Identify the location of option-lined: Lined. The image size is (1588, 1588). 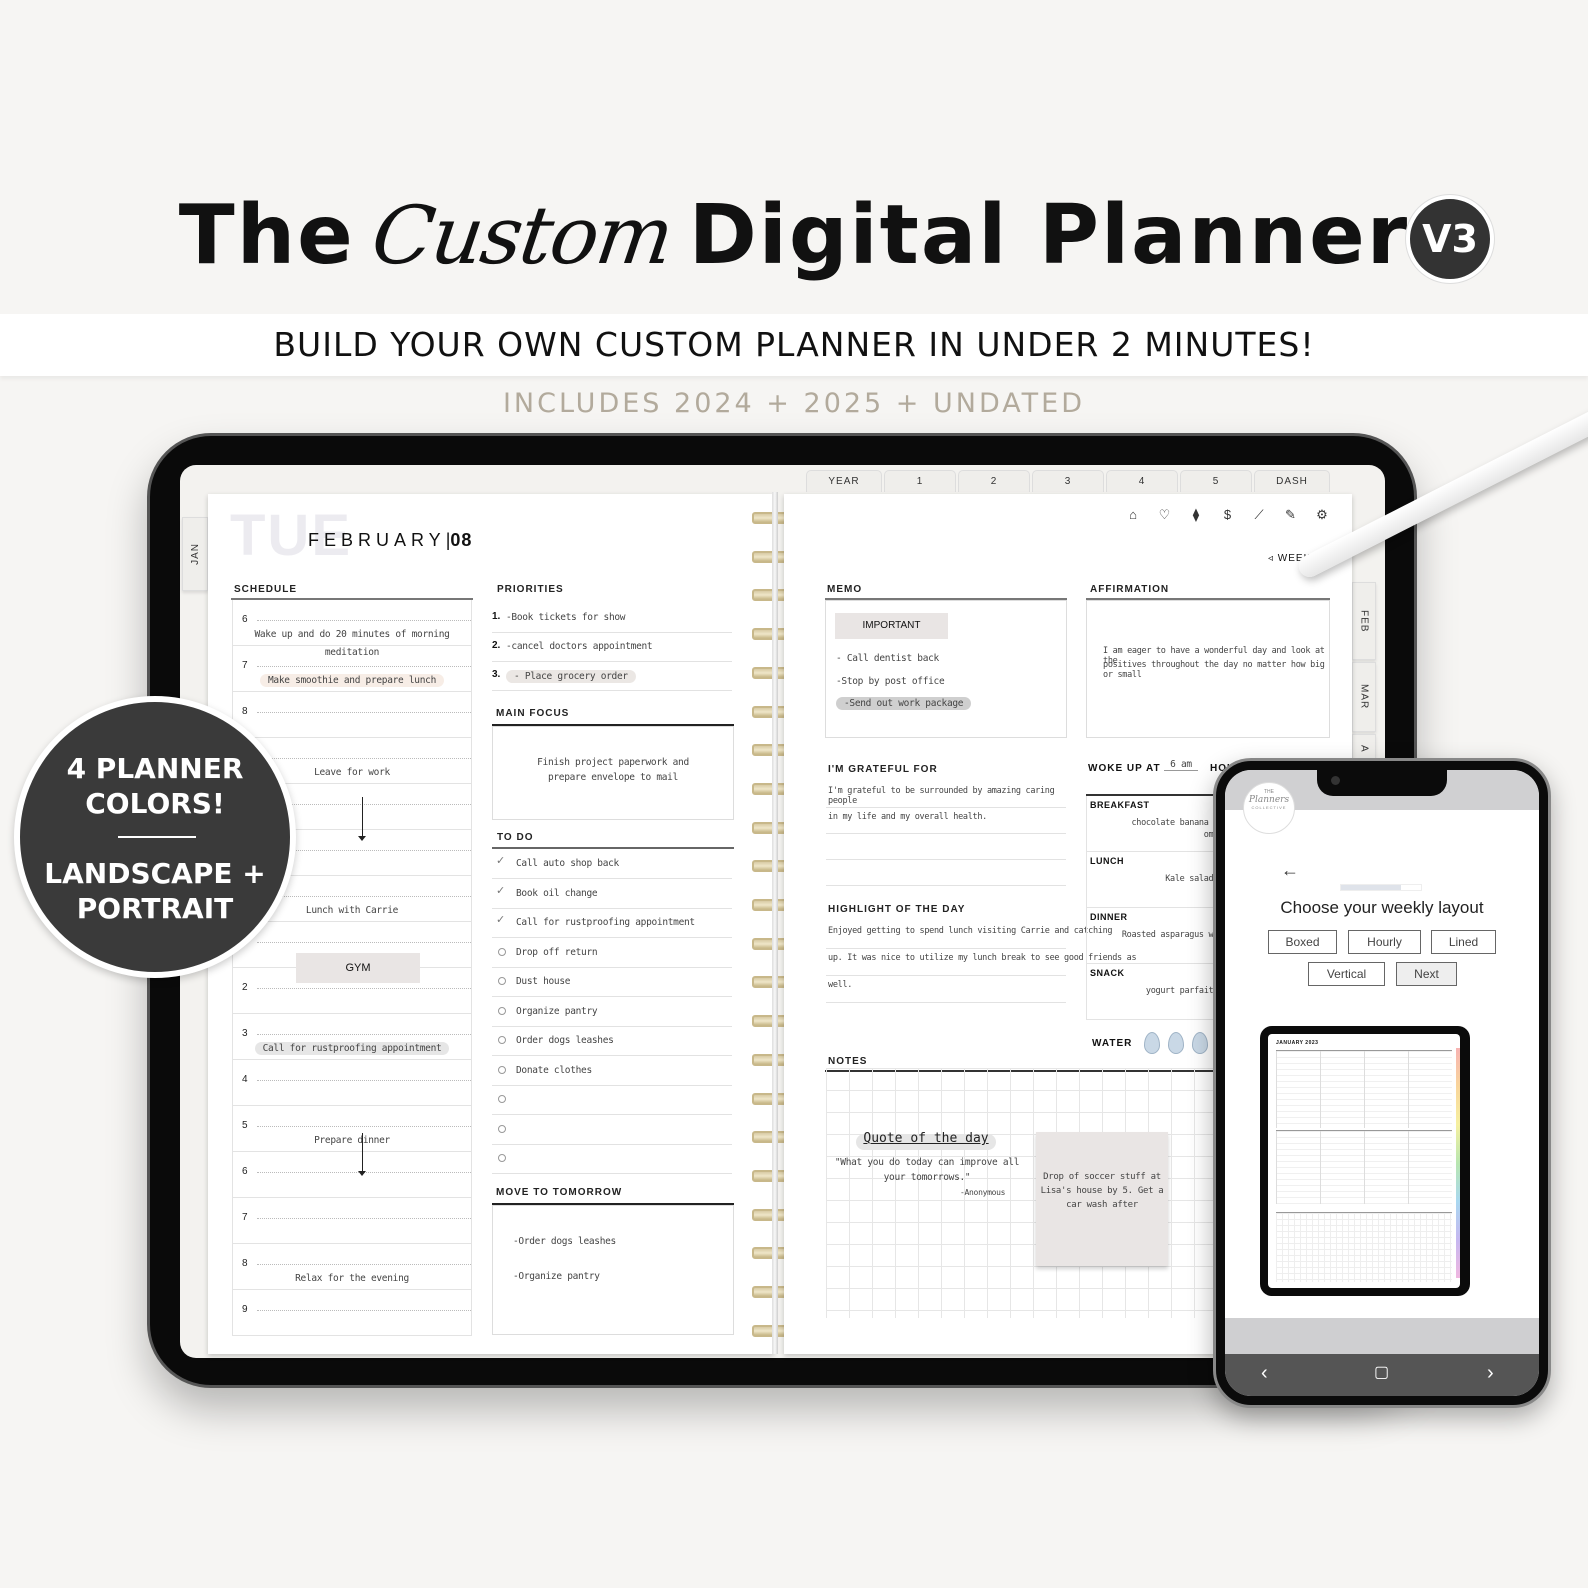
(1463, 942).